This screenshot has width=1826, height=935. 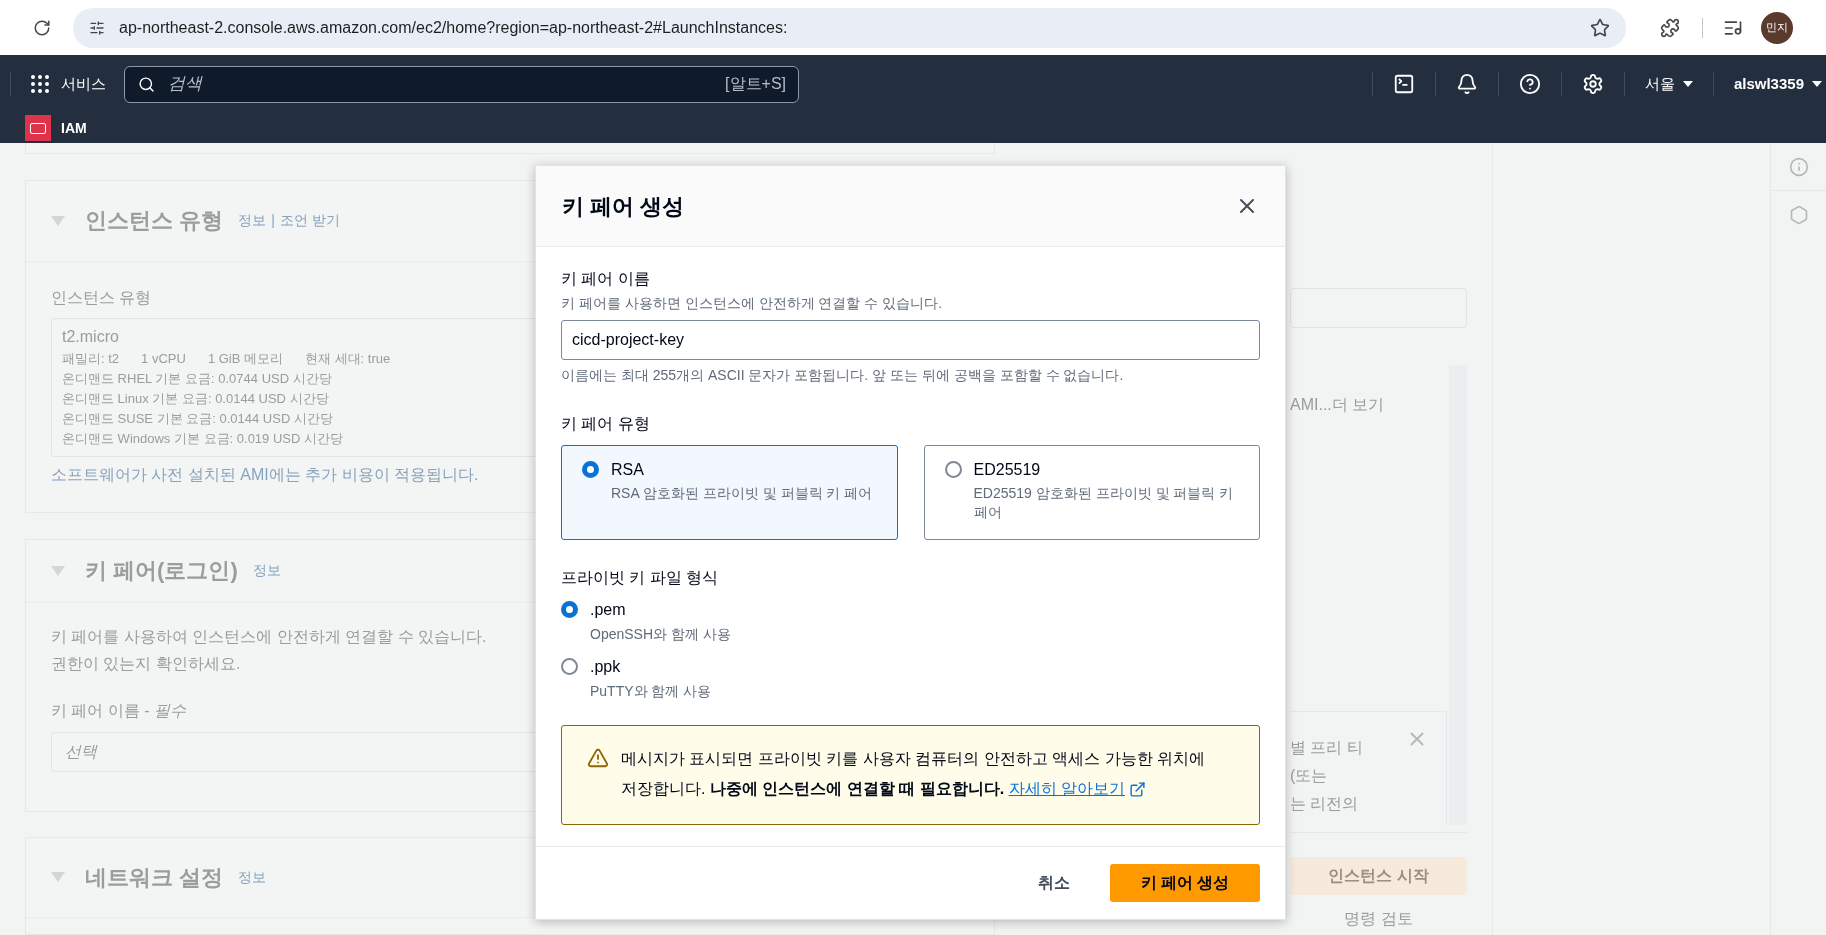 I want to click on option-description: OpenSSH와 함께 사용, so click(x=660, y=634).